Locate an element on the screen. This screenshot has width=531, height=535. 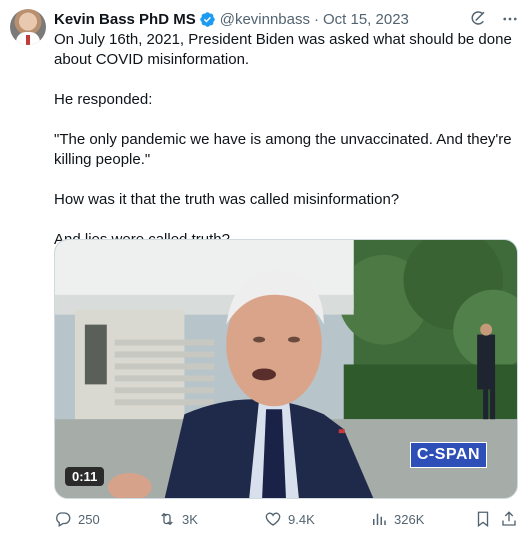
bookmark-icon is located at coordinates (483, 519).